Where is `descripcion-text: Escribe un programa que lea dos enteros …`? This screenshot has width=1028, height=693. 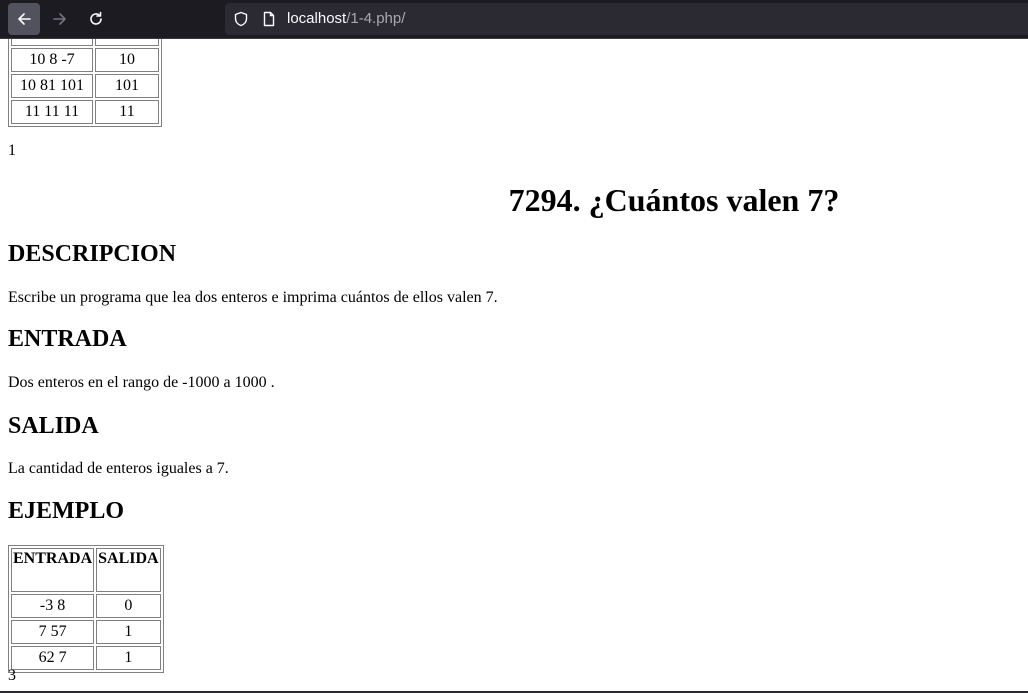
descripcion-text: Escribe un programa que lea dos enteros … is located at coordinates (253, 297).